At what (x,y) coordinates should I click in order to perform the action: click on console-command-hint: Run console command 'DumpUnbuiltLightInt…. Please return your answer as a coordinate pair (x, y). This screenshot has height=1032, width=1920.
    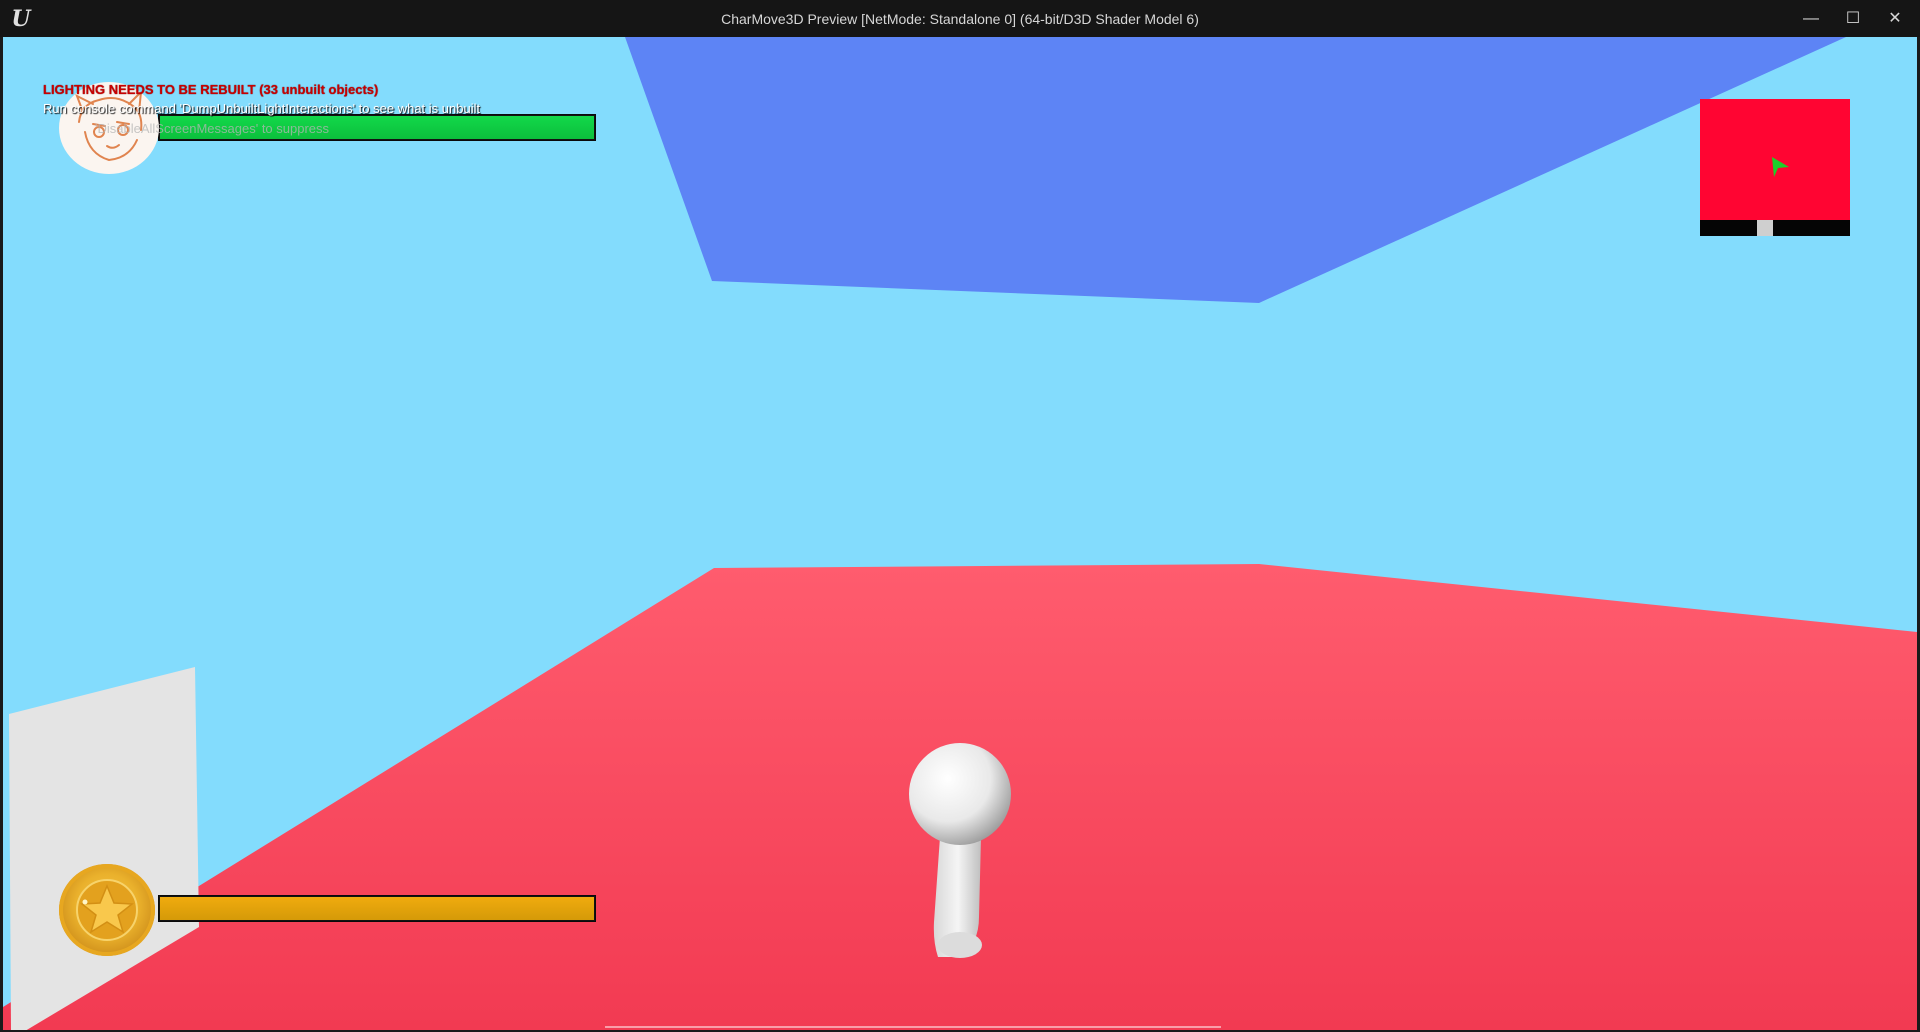
    Looking at the image, I should click on (262, 108).